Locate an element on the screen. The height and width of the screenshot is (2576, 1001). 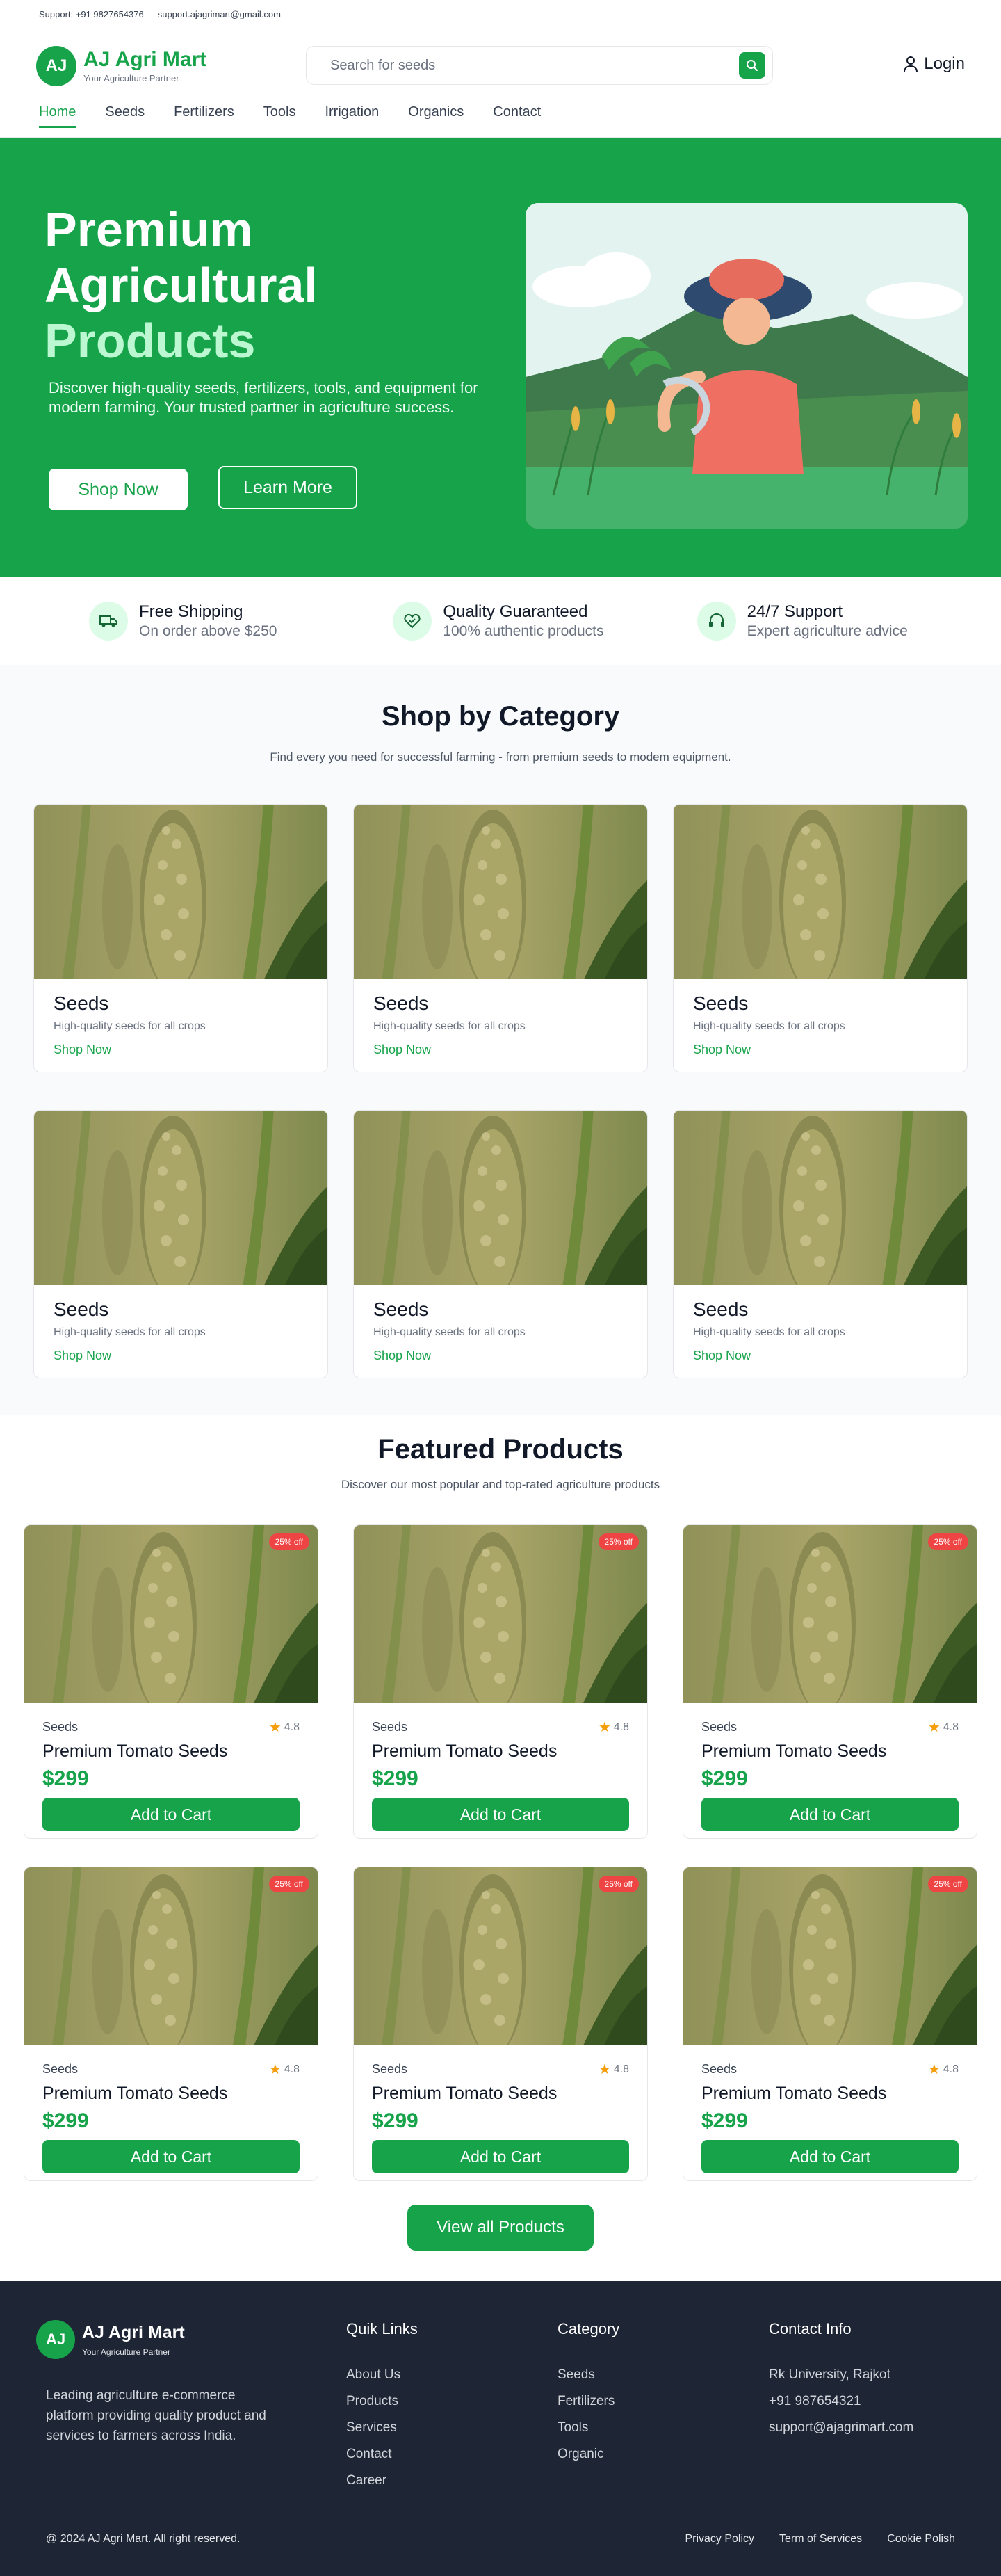
footer-logo: AJ AJ Agri Mart Your Agriculture Partner is located at coordinates (110, 2339).